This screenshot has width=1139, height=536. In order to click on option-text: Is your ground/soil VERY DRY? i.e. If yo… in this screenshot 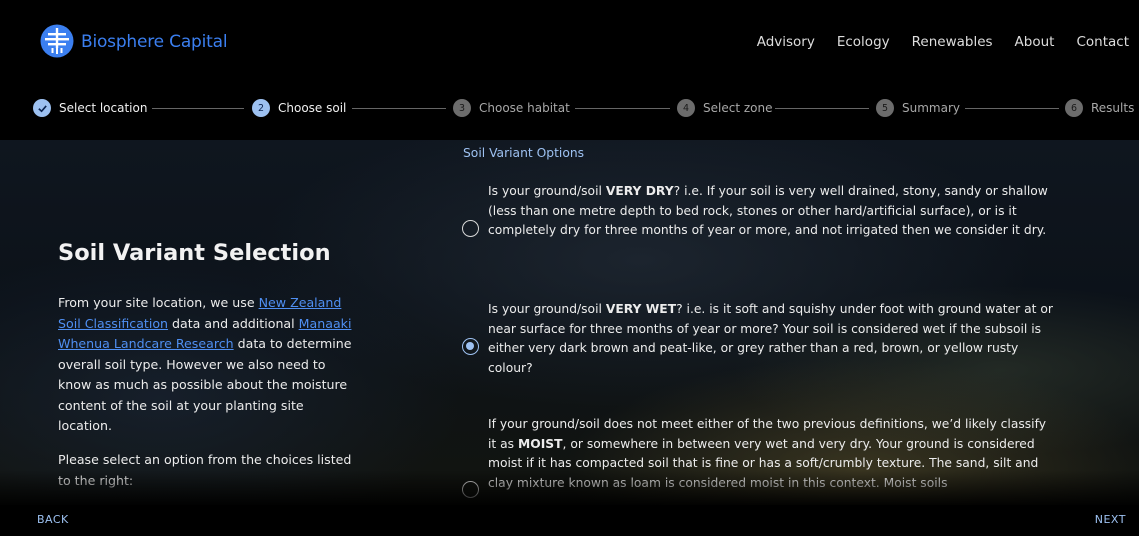, I will do `click(773, 211)`.